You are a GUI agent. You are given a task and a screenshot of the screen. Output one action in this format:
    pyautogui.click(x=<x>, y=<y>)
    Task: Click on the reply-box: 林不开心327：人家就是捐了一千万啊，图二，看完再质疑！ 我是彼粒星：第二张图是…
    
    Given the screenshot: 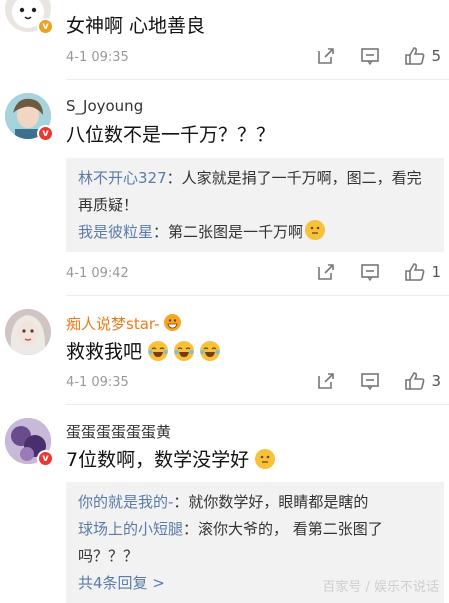 What is the action you would take?
    pyautogui.click(x=255, y=205)
    